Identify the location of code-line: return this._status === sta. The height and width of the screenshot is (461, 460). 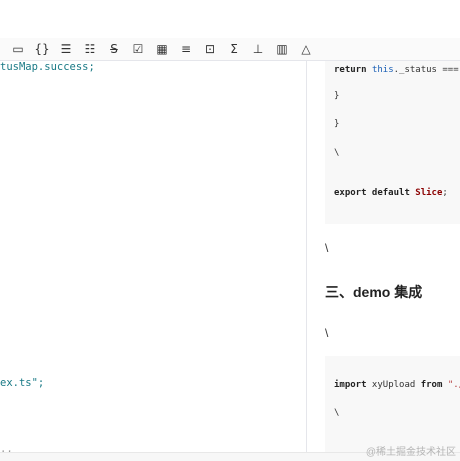
(396, 70).